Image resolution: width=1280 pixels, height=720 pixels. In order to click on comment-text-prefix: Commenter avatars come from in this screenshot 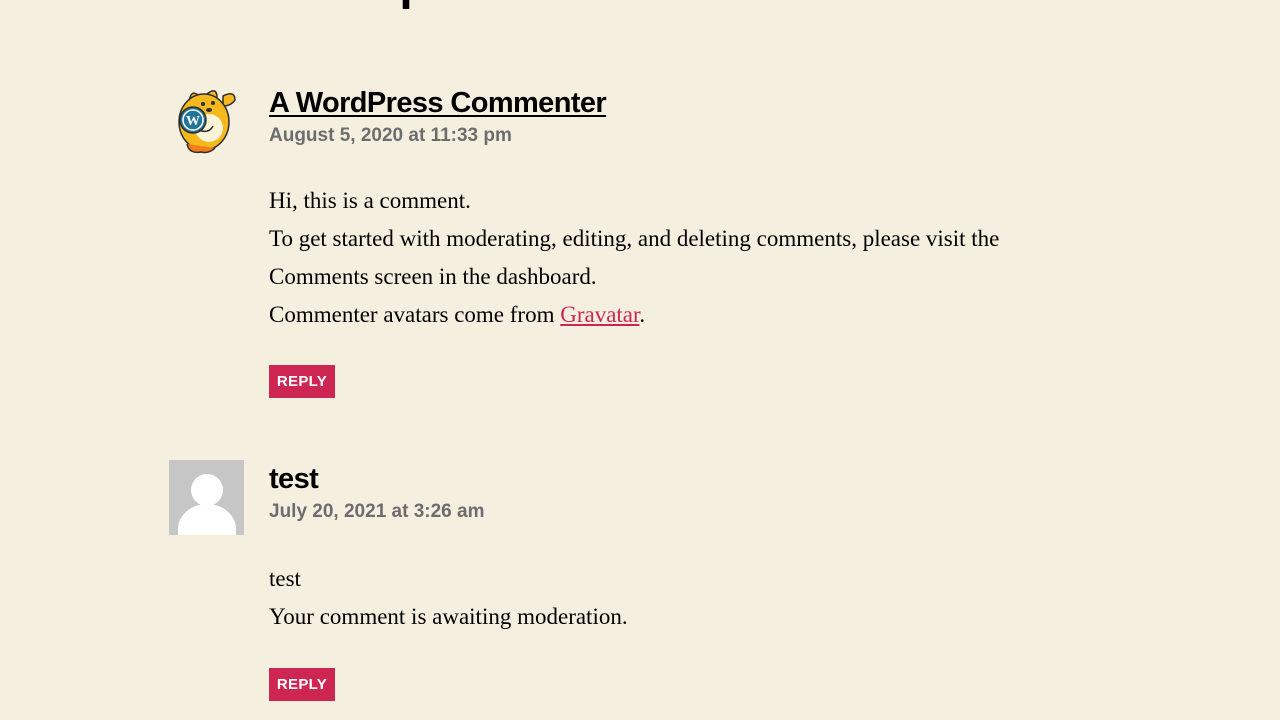, I will do `click(415, 314)`.